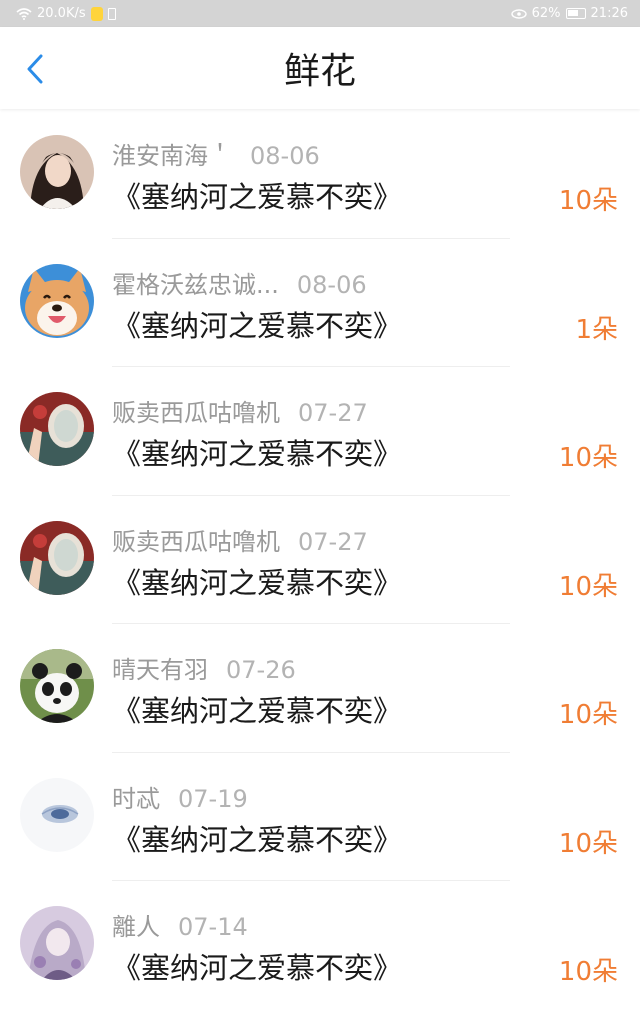 The height and width of the screenshot is (1024, 640). I want to click on header: 鲜花, so click(320, 68).